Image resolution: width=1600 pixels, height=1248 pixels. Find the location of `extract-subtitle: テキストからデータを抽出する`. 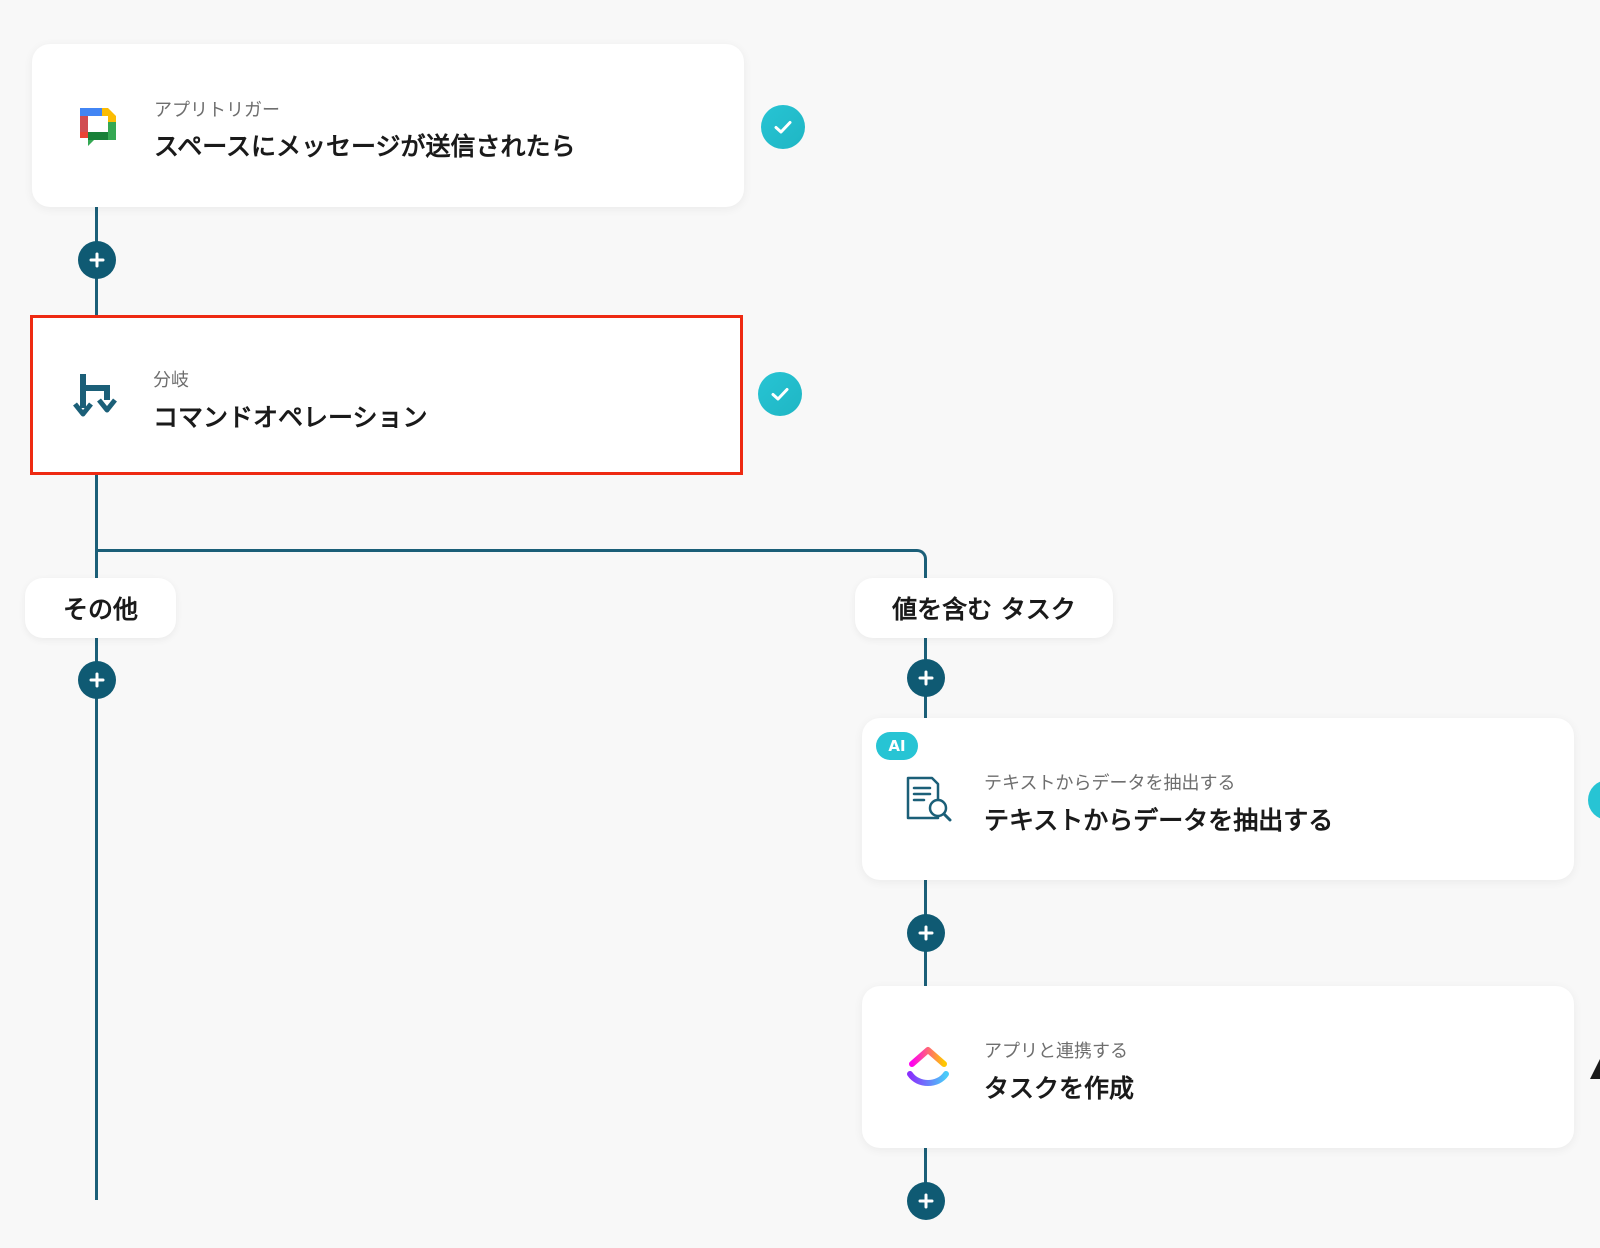

extract-subtitle: テキストからデータを抽出する is located at coordinates (1110, 783).